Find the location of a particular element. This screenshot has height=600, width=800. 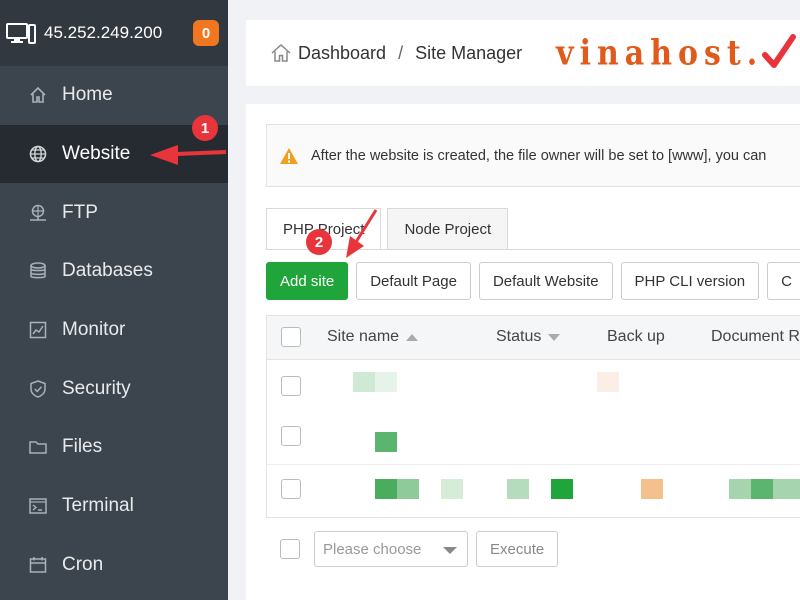

logo-text: vinahost. is located at coordinates (660, 53).